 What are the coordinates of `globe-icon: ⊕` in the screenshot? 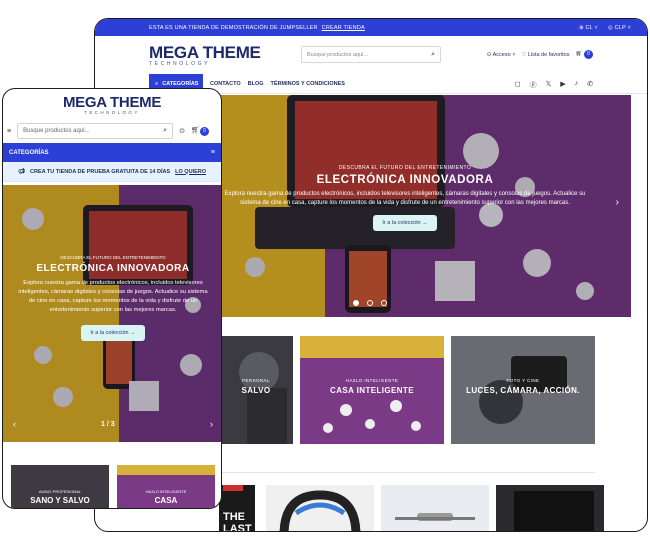 It's located at (581, 27).